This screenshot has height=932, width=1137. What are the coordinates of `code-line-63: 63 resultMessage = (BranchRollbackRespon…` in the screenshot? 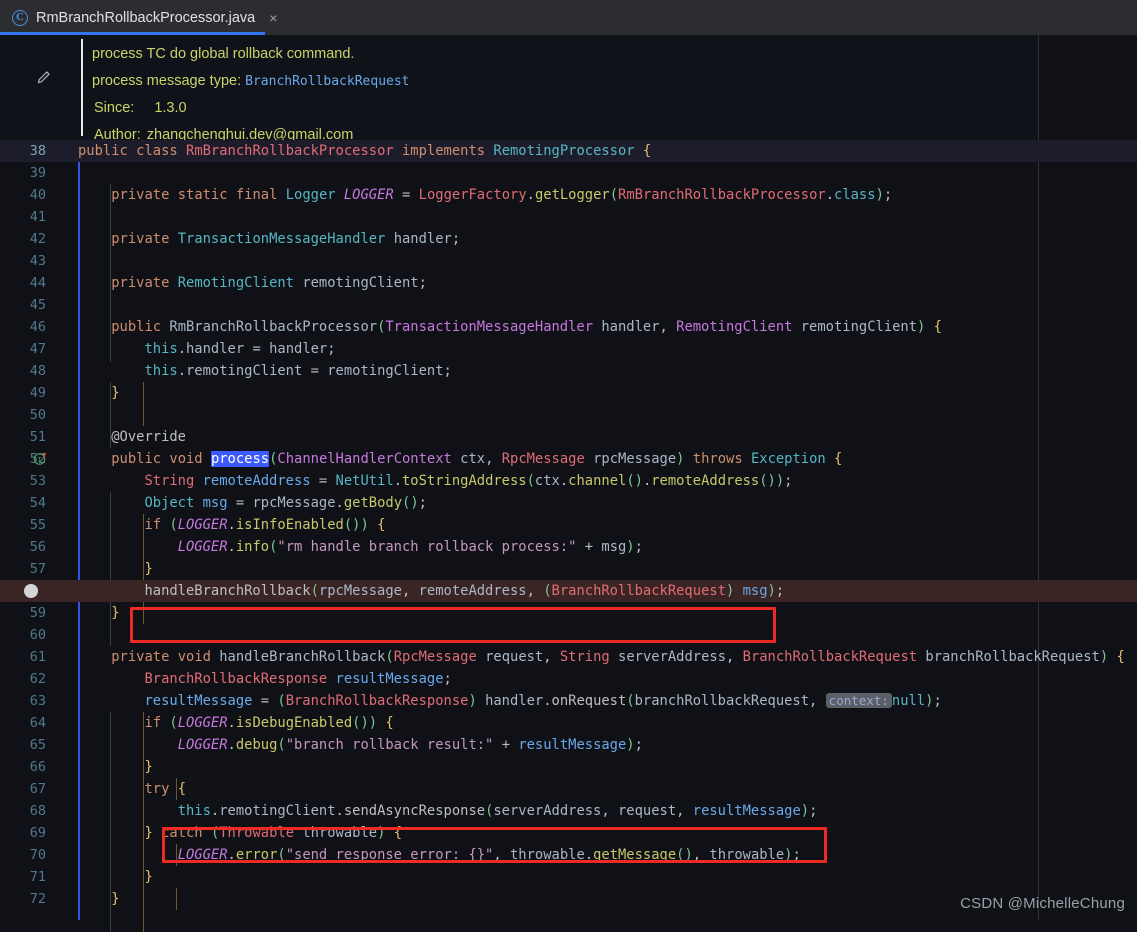 It's located at (568, 701).